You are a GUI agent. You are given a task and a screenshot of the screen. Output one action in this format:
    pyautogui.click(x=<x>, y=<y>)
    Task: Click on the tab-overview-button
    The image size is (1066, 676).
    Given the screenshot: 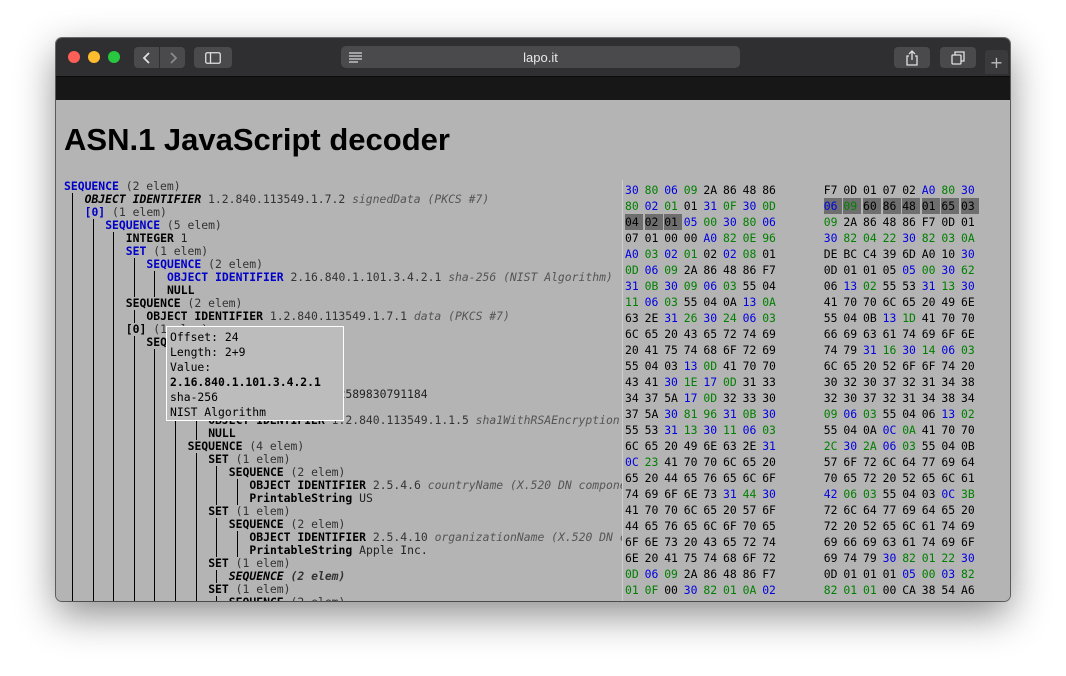 What is the action you would take?
    pyautogui.click(x=958, y=57)
    